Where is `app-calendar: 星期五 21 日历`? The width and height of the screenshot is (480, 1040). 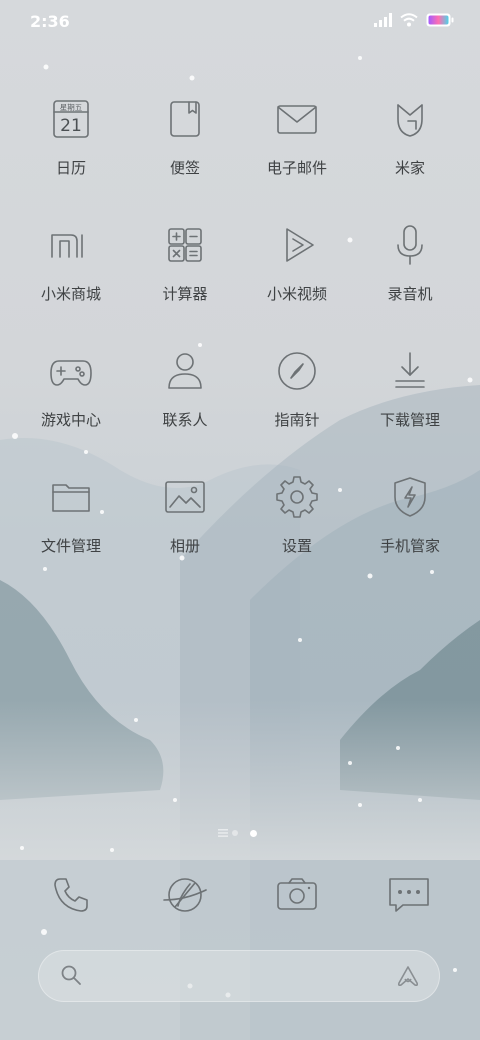
app-calendar: 星期五 21 日历 is located at coordinates (71, 136).